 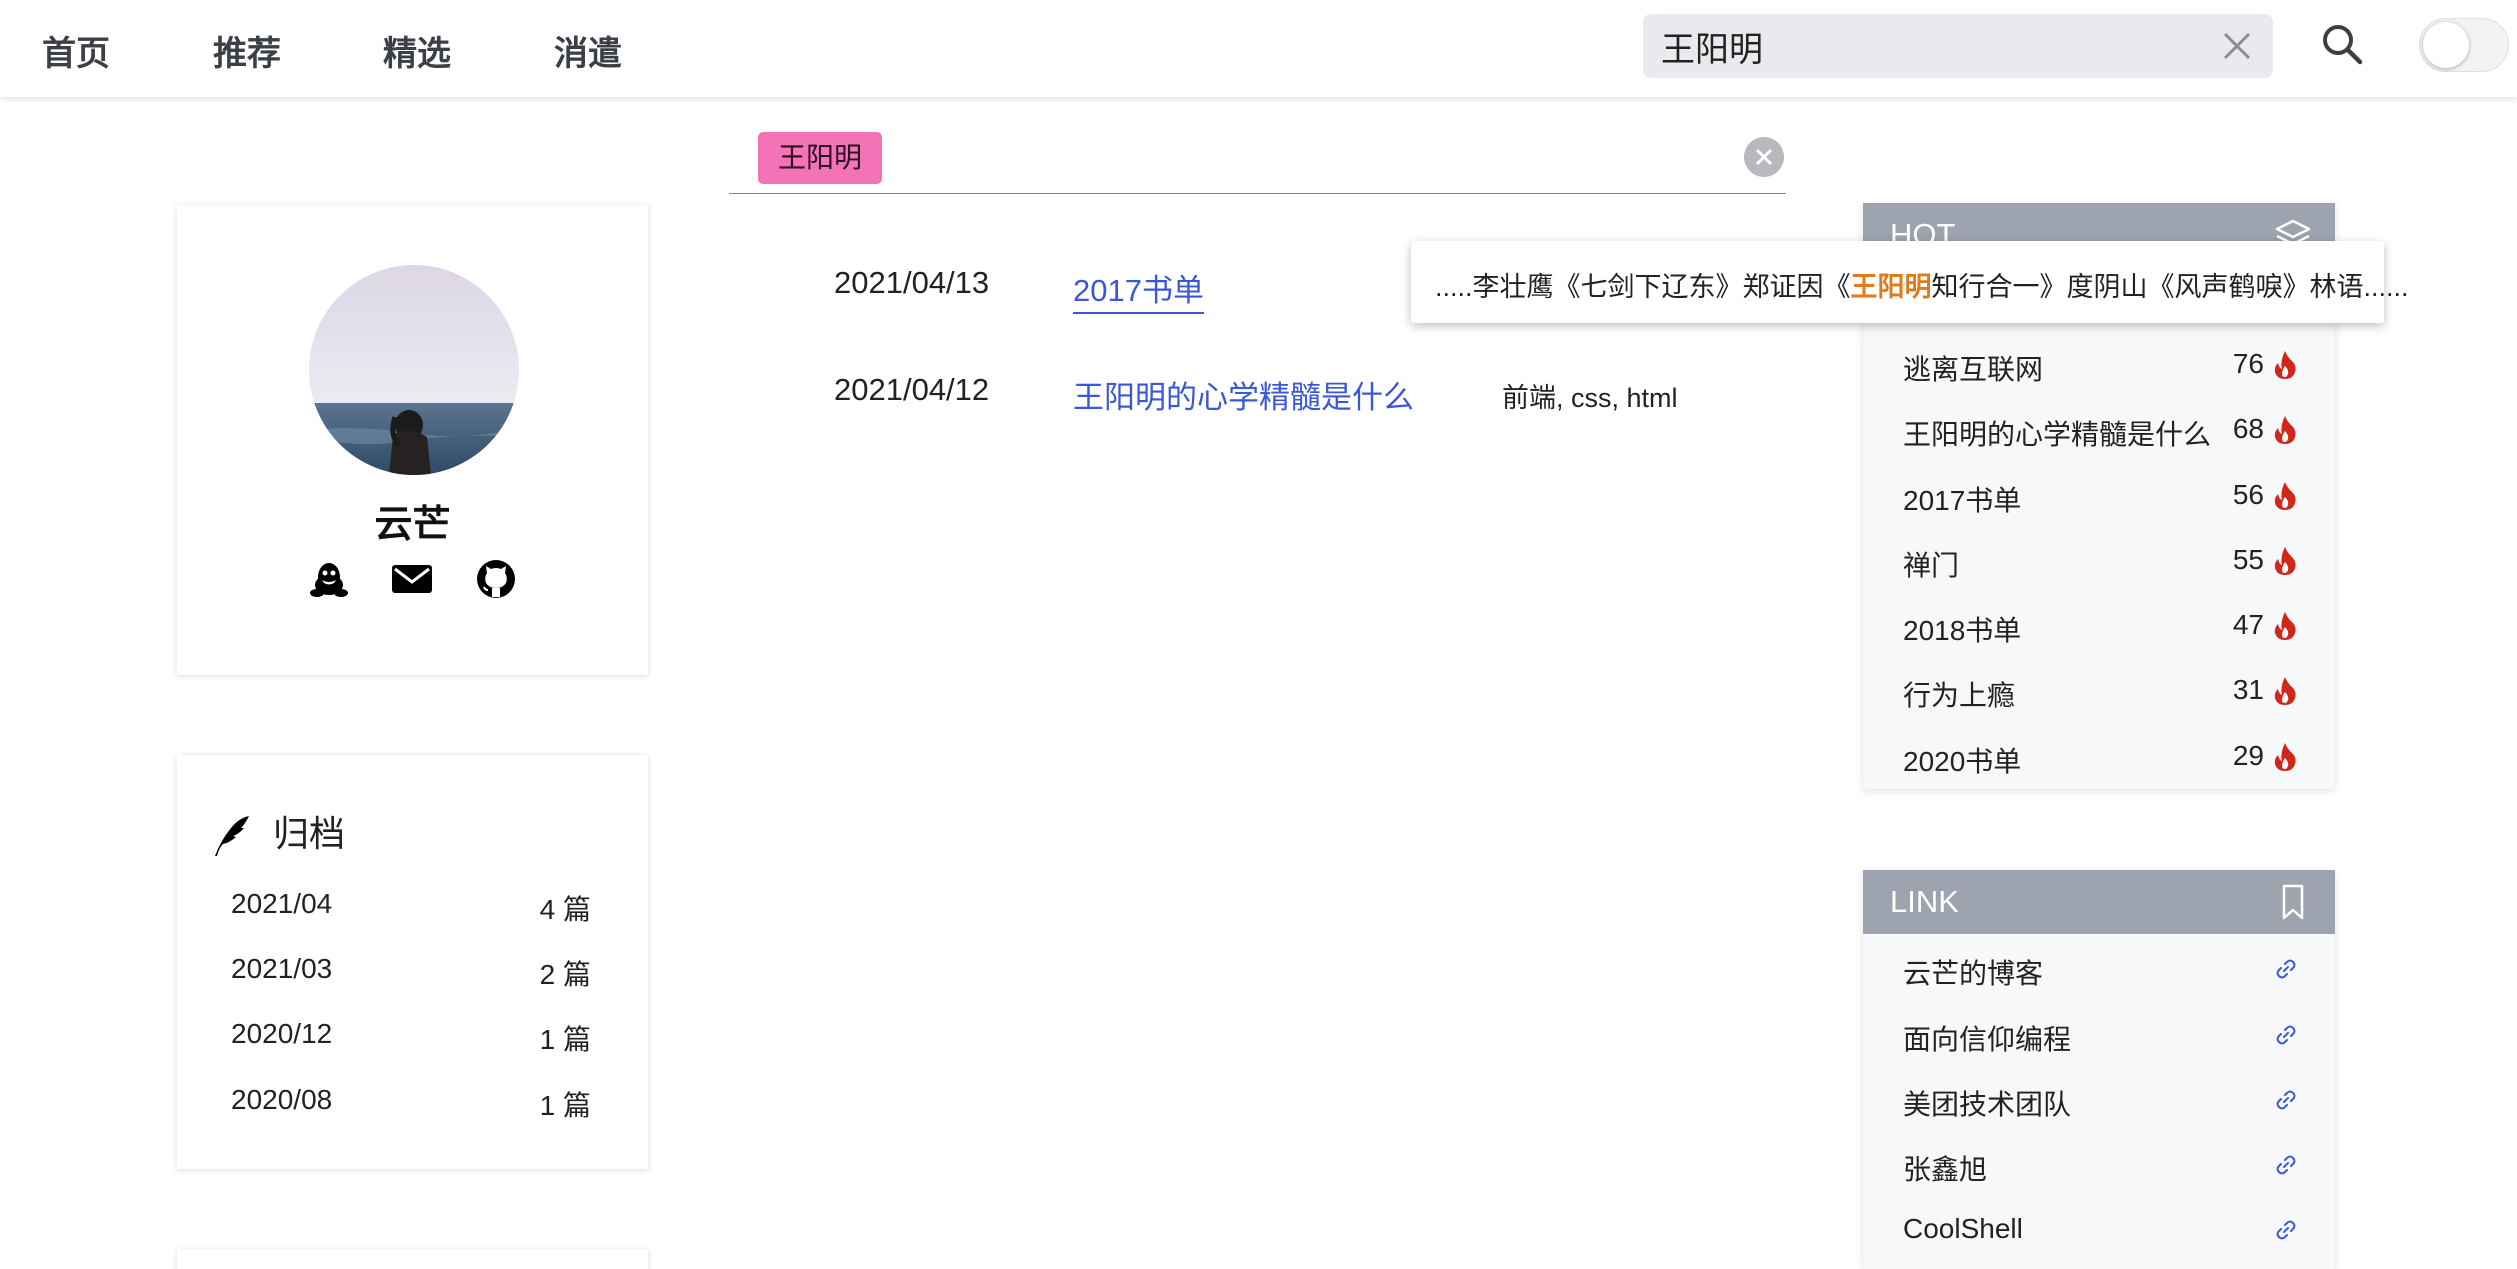 I want to click on link-item: CoolShell, so click(x=2100, y=1235).